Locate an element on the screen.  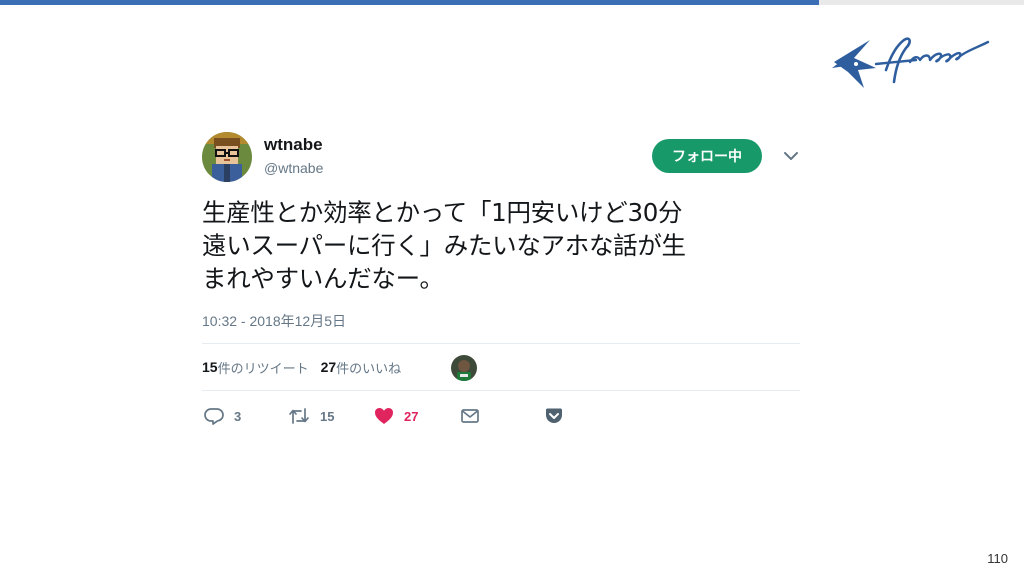
like-button: 27 is located at coordinates (396, 416).